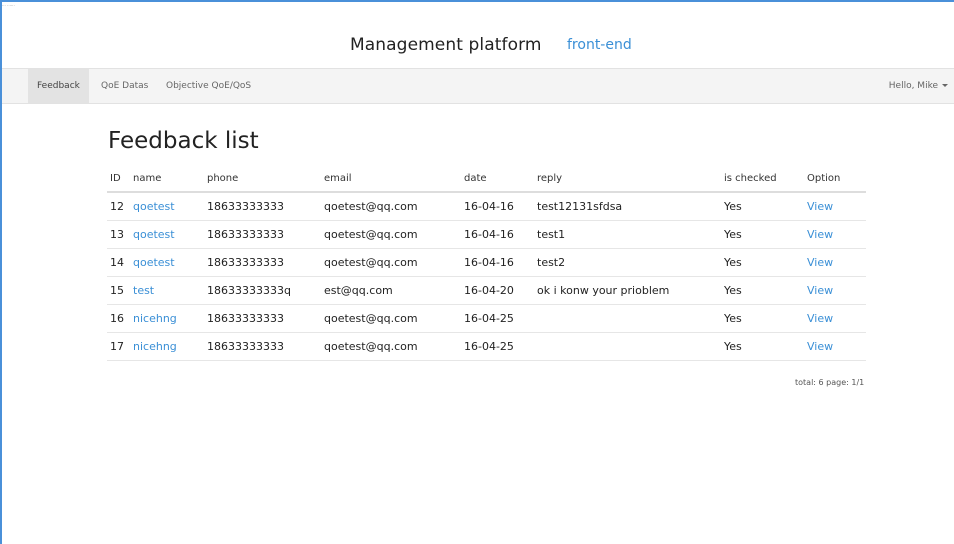  What do you see at coordinates (183, 141) in the screenshot?
I see `page-title: Feedback list` at bounding box center [183, 141].